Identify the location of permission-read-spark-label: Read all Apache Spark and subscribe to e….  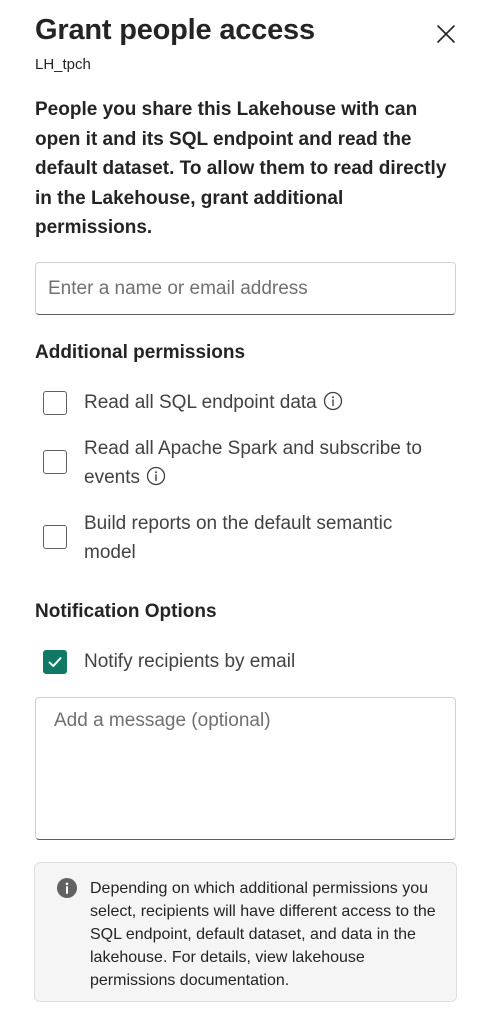
(269, 463).